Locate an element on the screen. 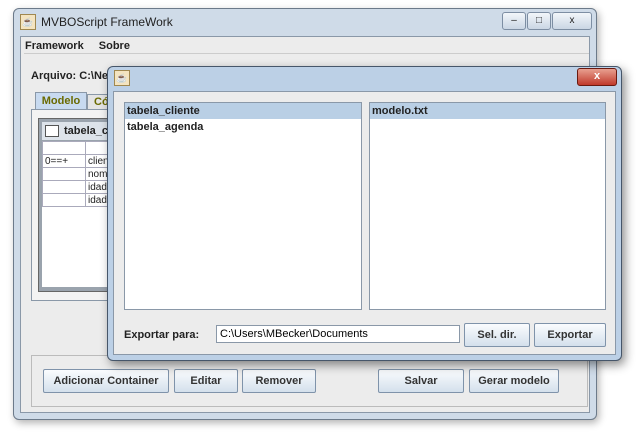 The height and width of the screenshot is (442, 640). entity-title: tabela_cl is located at coordinates (88, 131).